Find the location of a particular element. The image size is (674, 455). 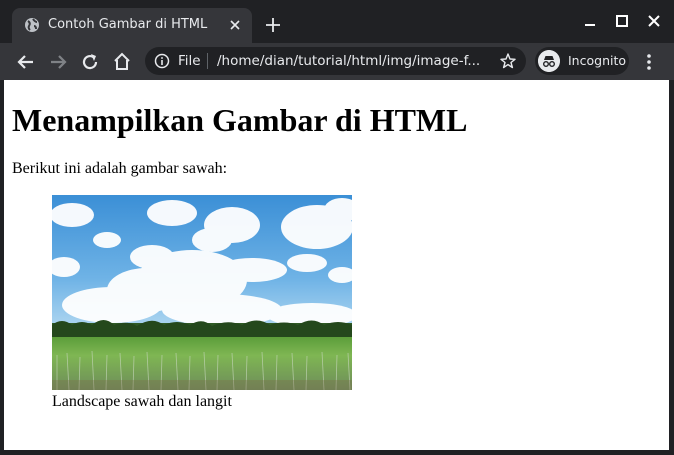

globe-icon is located at coordinates (32, 25).